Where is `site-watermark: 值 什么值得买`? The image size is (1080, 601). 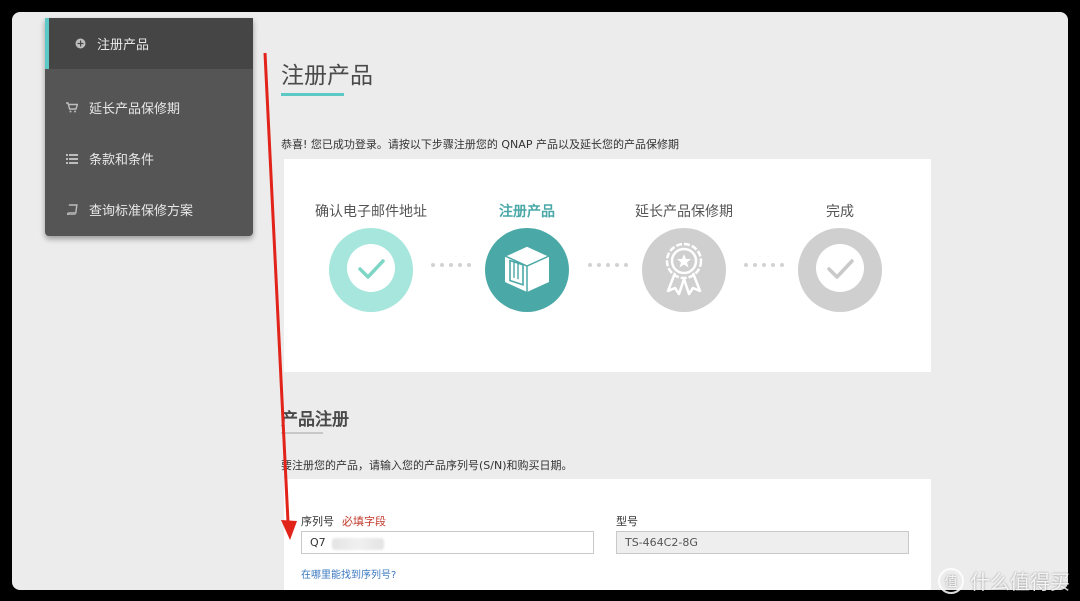 site-watermark: 值 什么值得买 is located at coordinates (1004, 580).